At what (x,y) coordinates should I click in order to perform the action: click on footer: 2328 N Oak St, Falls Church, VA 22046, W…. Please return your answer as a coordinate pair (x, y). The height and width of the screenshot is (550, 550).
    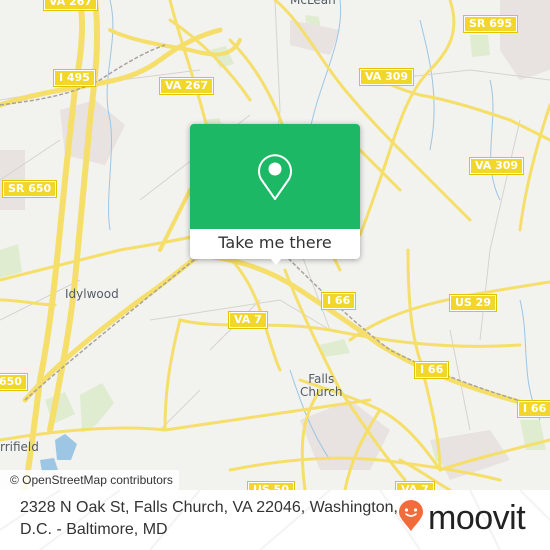
    Looking at the image, I should click on (275, 520).